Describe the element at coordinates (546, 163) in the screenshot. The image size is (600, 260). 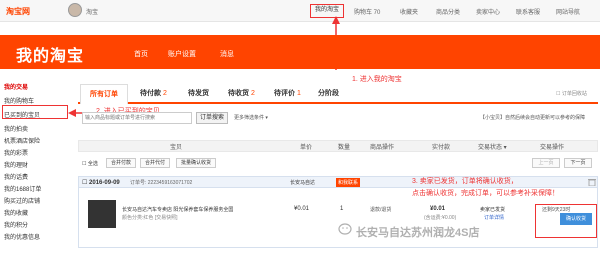
I see `prev-page-button: 上一页` at that location.